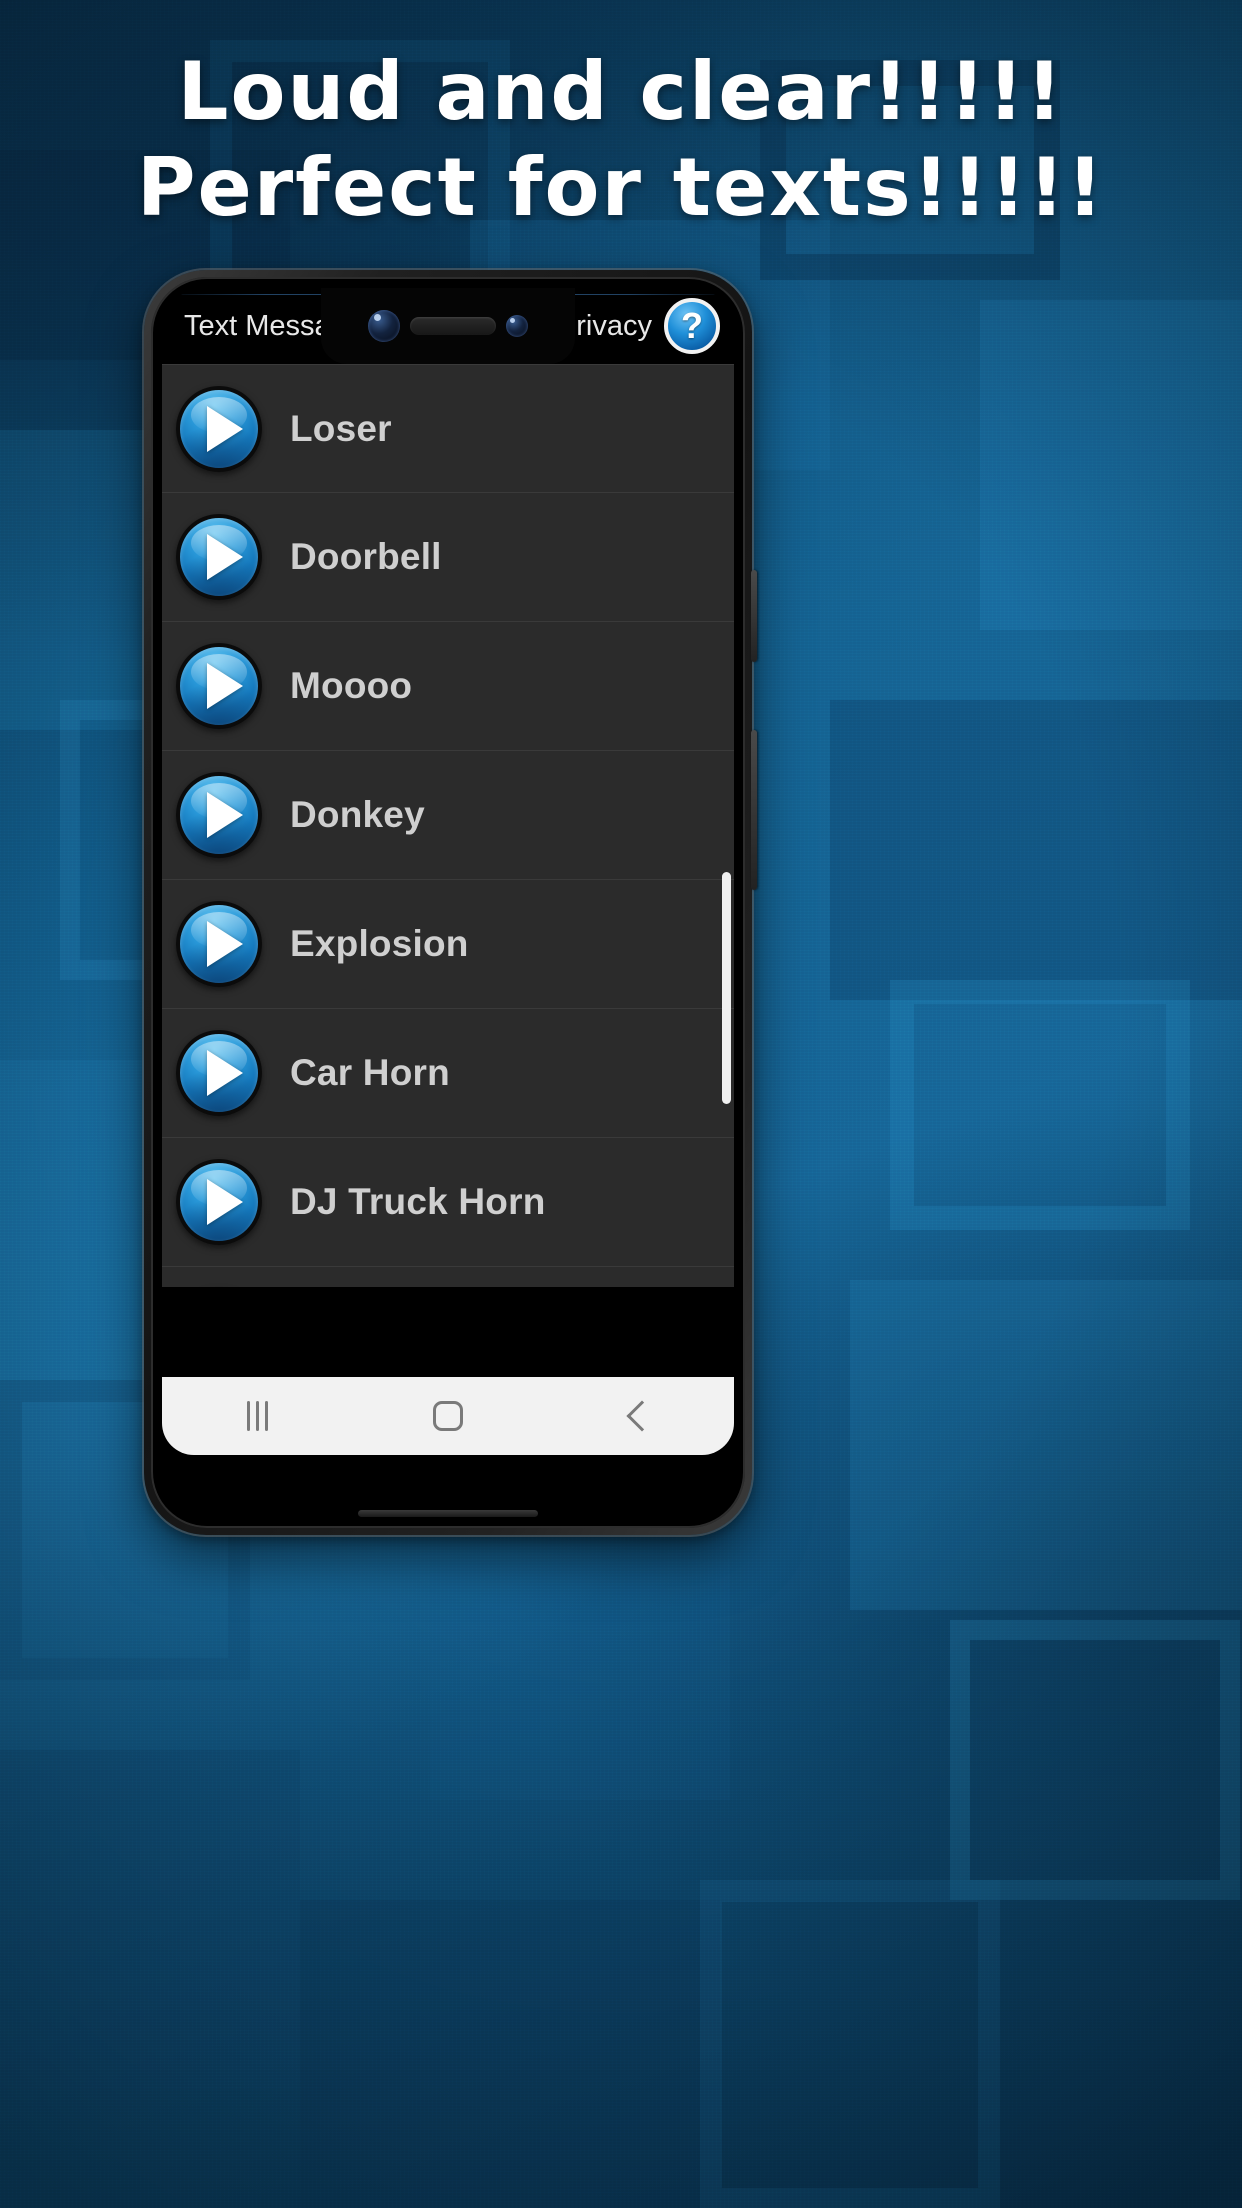 The width and height of the screenshot is (1242, 2208). Describe the element at coordinates (453, 326) in the screenshot. I see `earpiece-speaker-icon` at that location.